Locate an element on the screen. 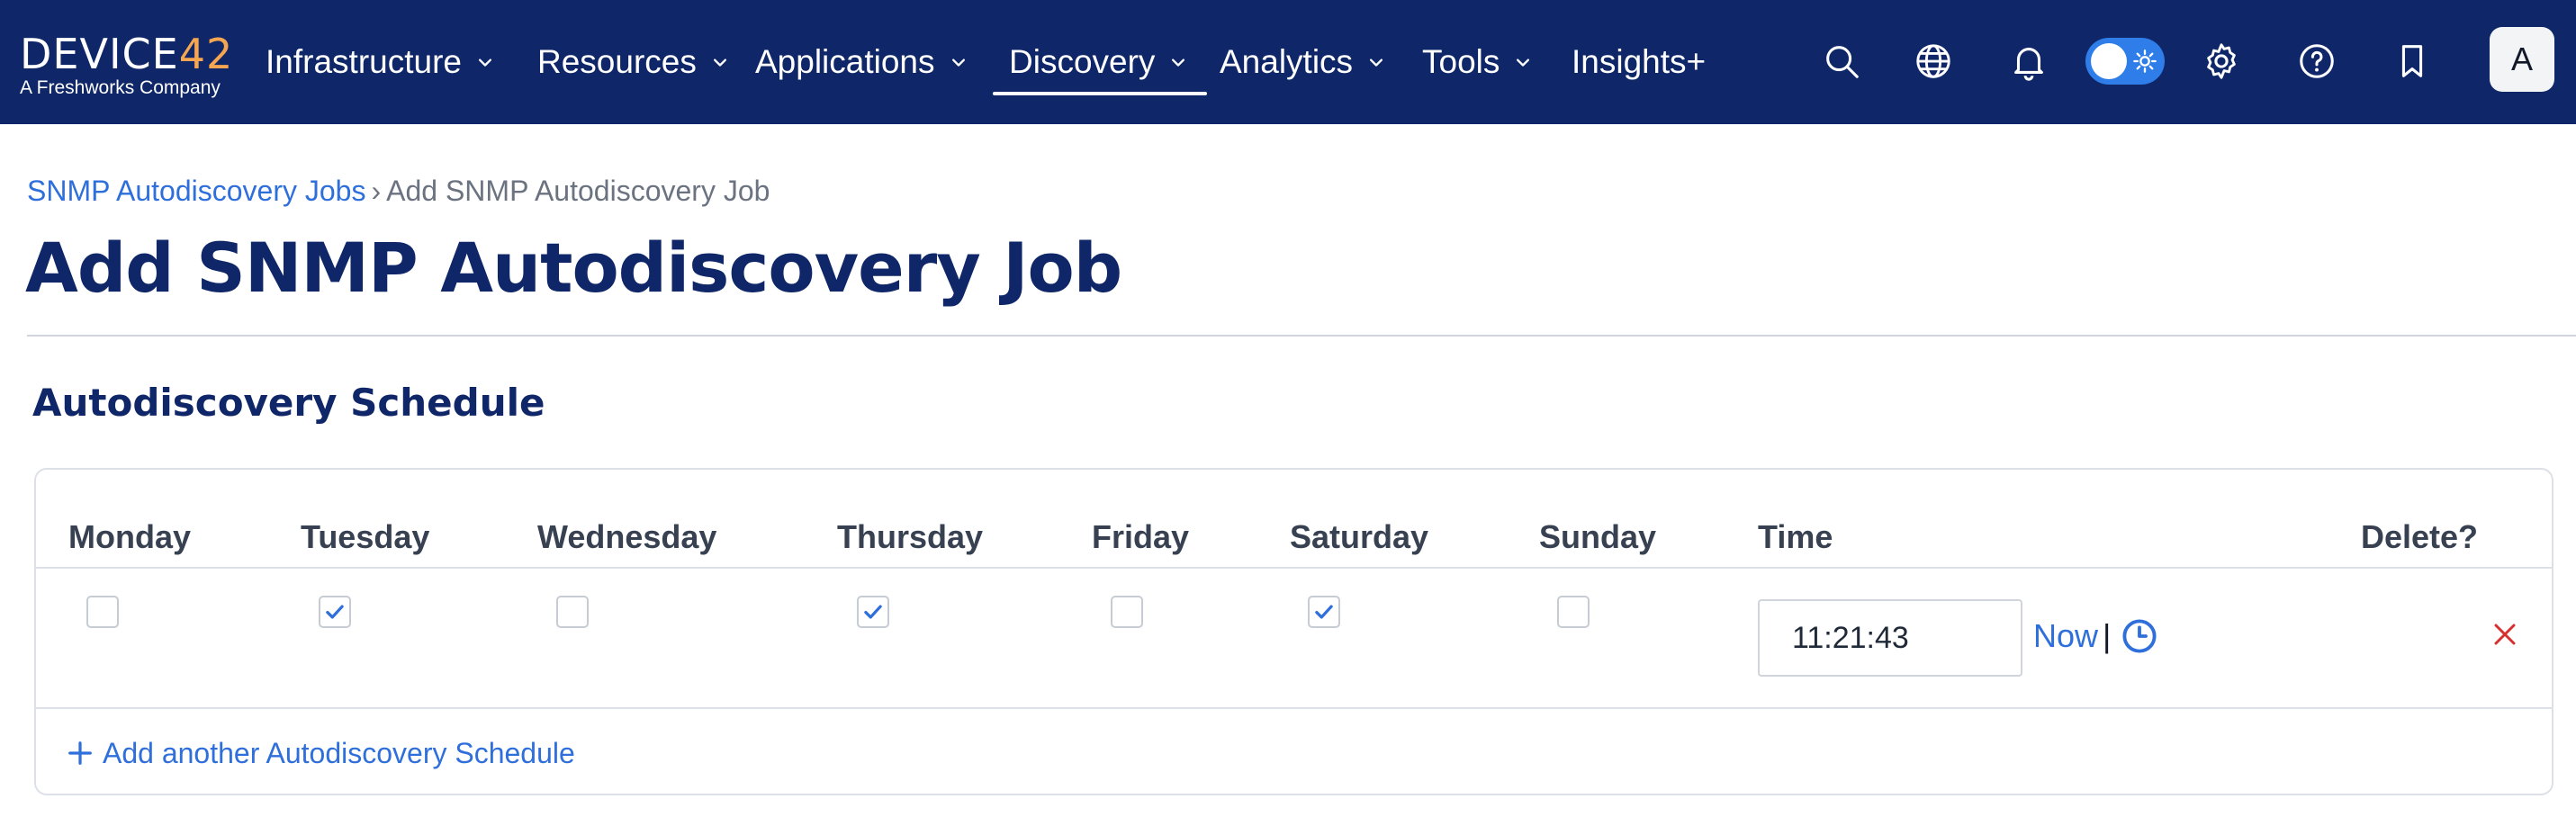 Image resolution: width=2576 pixels, height=817 pixels. nav-resources-label: Resources is located at coordinates (617, 62).